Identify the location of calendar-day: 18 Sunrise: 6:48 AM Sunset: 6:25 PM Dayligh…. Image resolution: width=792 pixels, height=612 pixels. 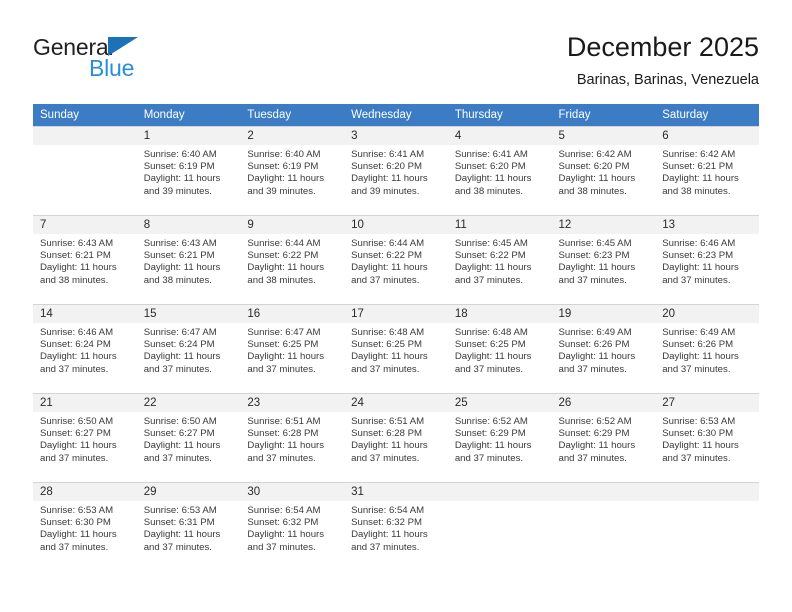
(499, 348).